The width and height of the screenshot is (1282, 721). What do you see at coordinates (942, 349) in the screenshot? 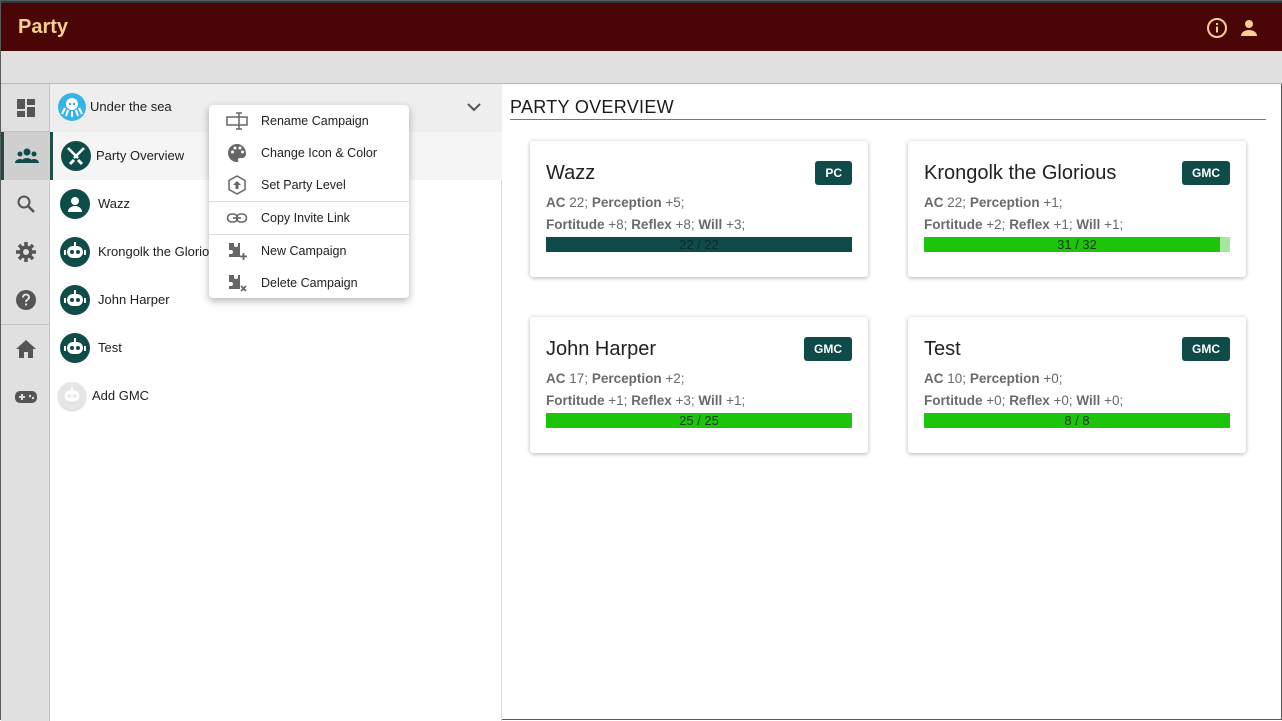
I see `character-name: Test` at bounding box center [942, 349].